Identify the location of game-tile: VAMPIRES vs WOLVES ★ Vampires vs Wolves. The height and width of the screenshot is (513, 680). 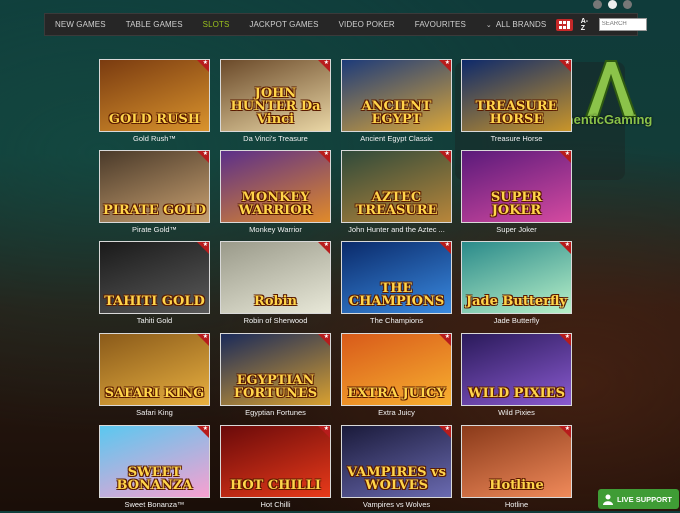
(396, 469).